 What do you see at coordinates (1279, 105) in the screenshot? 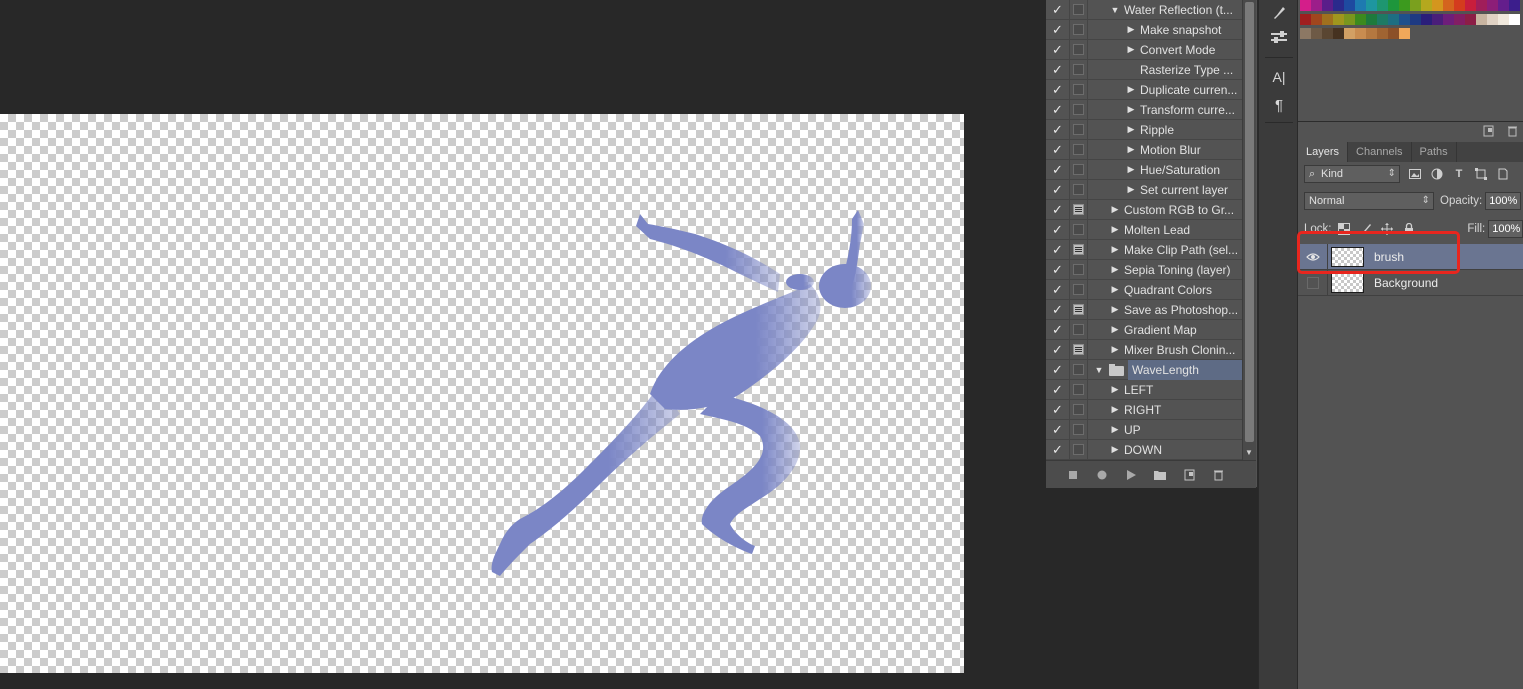
I see `paragraph-icon: ¶` at bounding box center [1279, 105].